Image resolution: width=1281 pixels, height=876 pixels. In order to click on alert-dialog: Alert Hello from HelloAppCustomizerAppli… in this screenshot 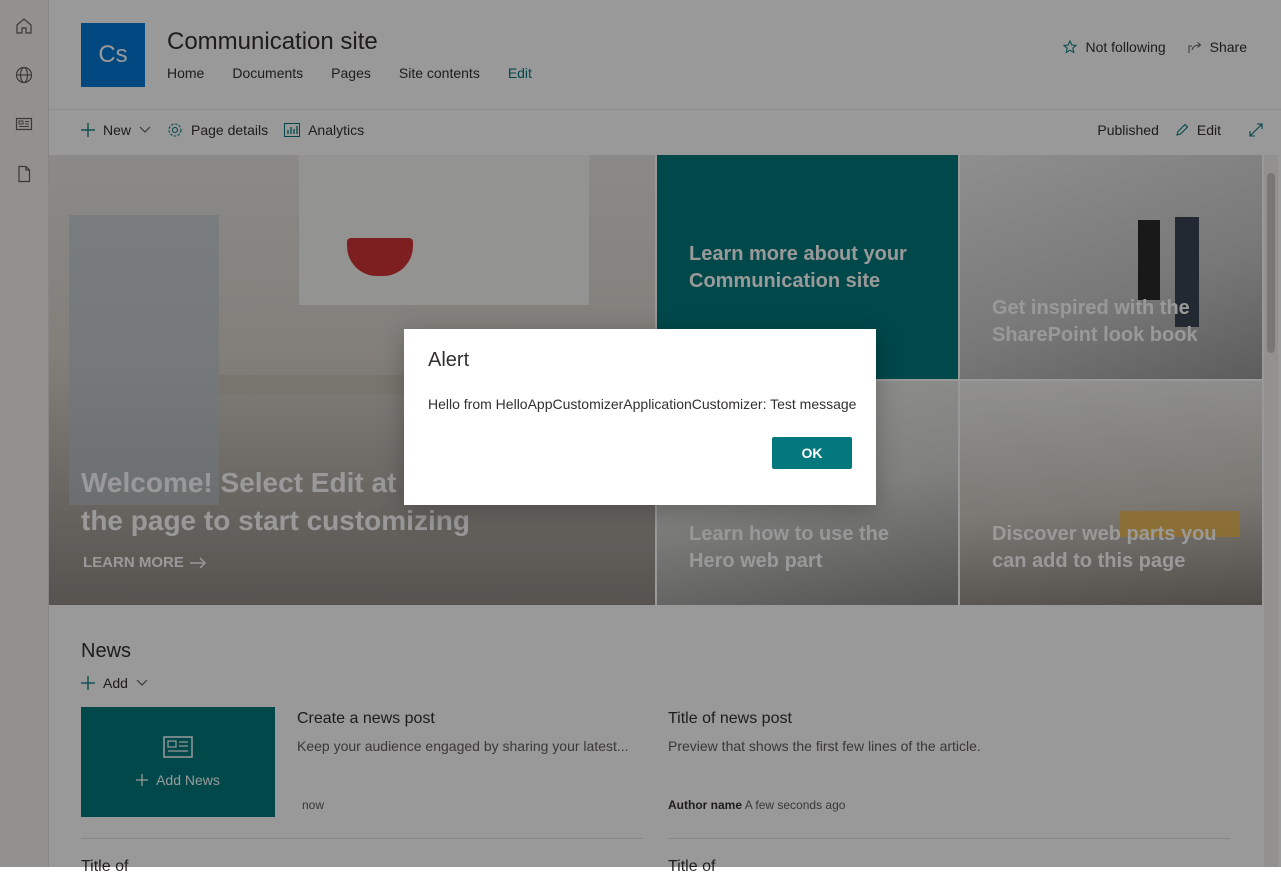, I will do `click(640, 417)`.